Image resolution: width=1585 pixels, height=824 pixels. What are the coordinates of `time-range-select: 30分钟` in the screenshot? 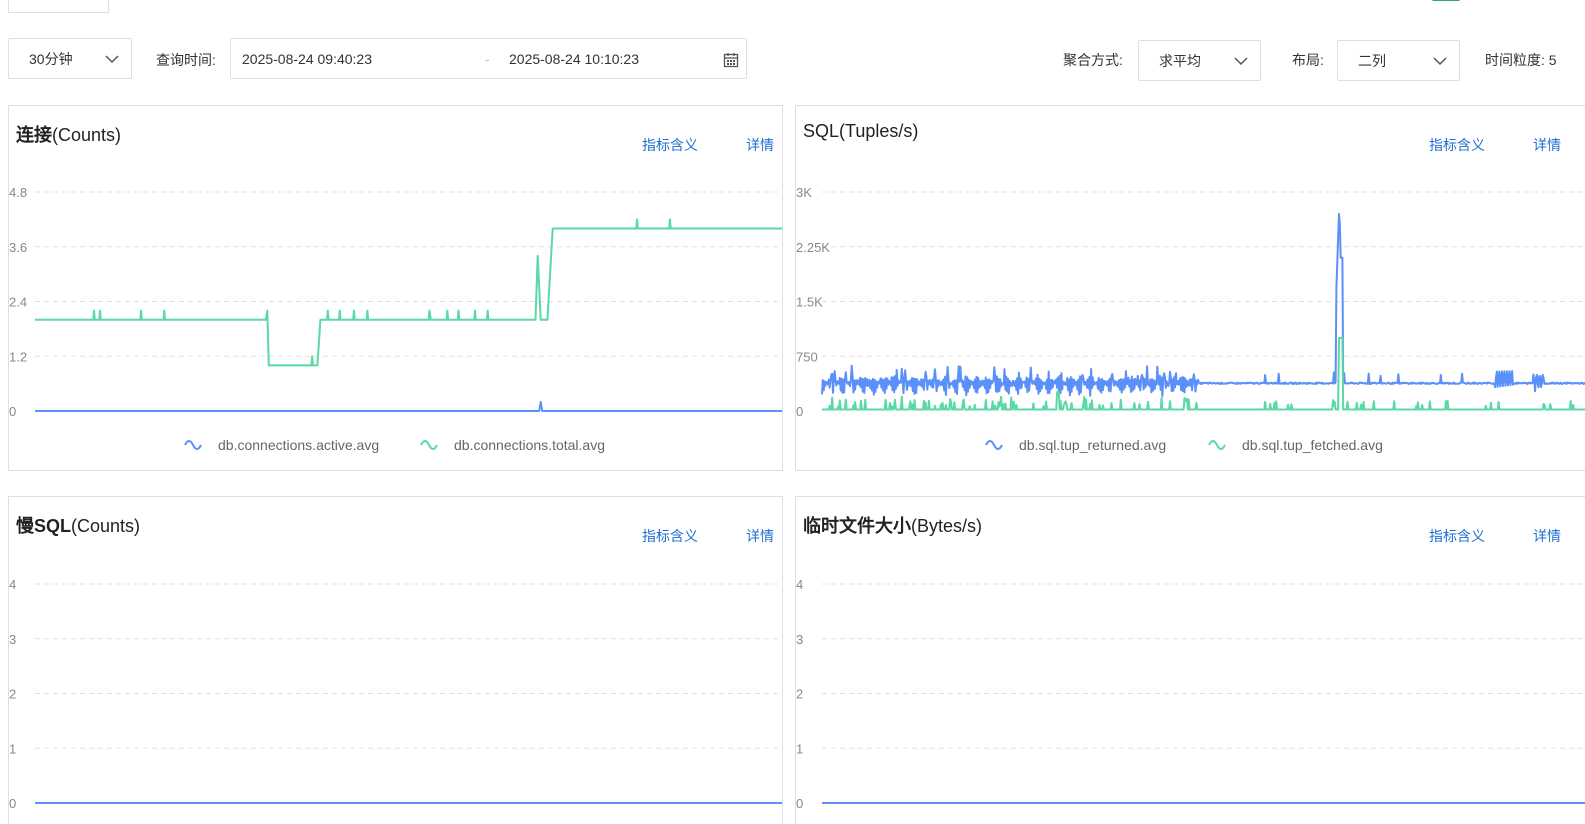 It's located at (70, 58).